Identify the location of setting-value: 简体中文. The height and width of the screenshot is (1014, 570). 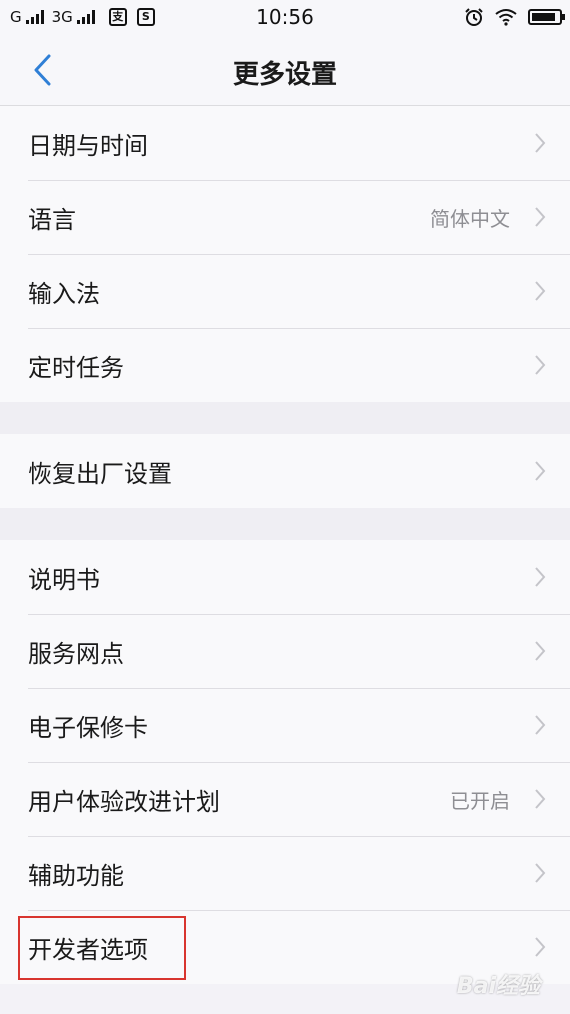
(470, 218).